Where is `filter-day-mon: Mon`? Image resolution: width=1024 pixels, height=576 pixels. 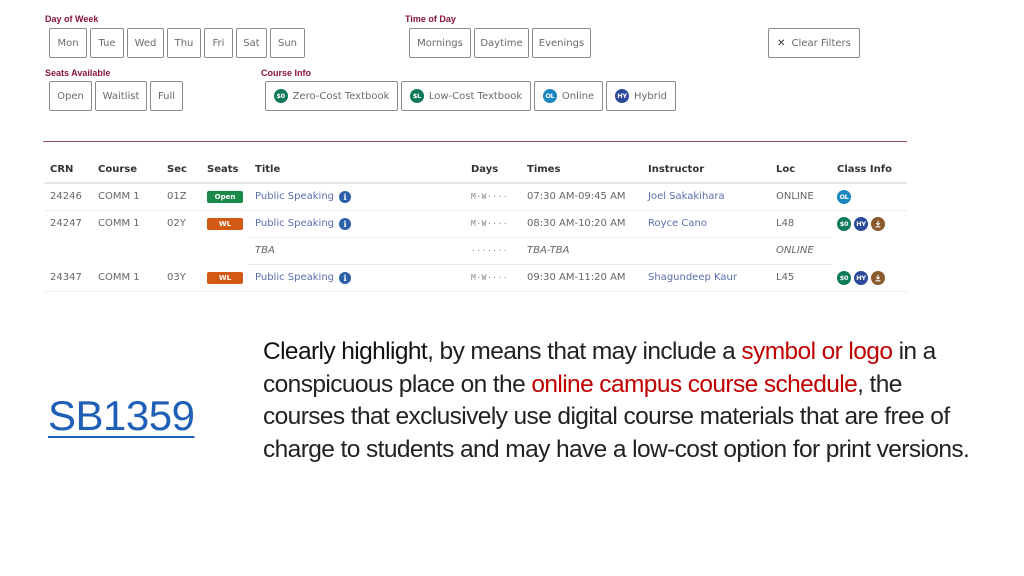 filter-day-mon: Mon is located at coordinates (68, 43).